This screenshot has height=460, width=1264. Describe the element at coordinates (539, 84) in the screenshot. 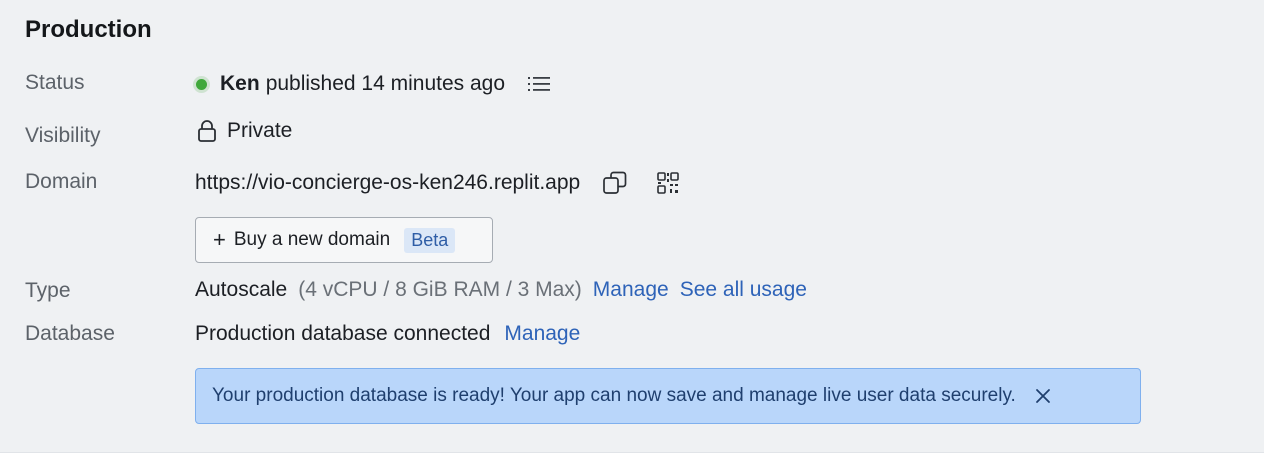

I see `list-icon` at that location.